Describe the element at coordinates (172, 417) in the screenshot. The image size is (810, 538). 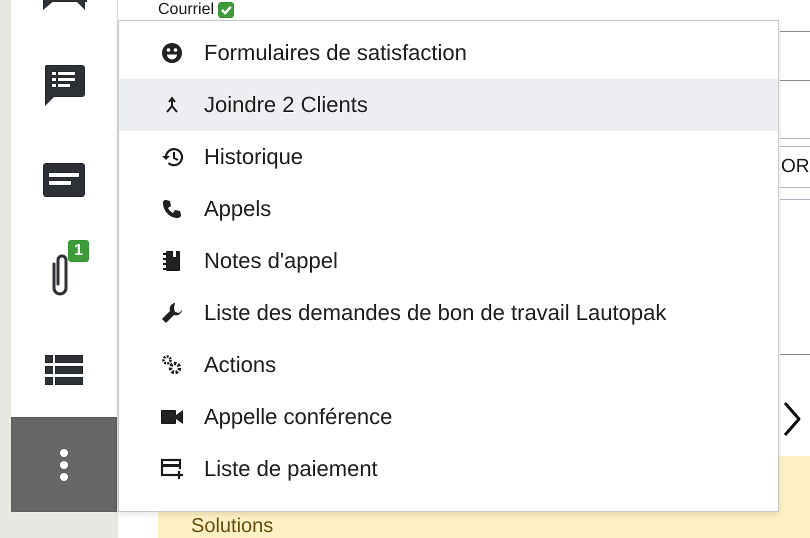
I see `video-camera-icon` at that location.